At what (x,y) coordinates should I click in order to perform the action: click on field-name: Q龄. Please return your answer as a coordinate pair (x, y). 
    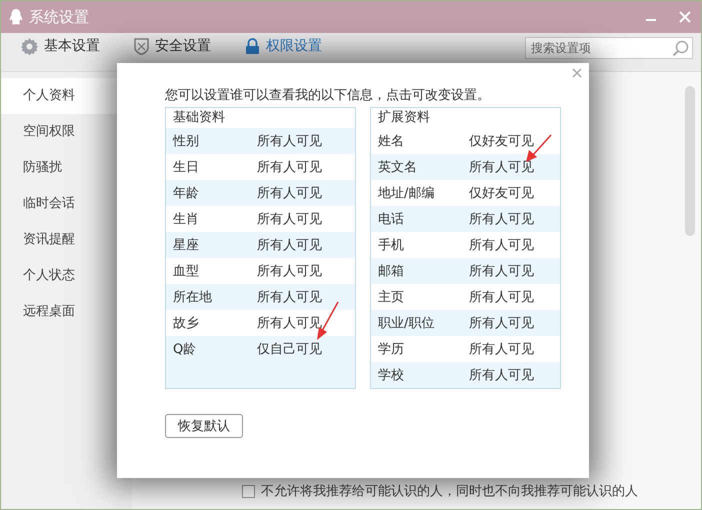
    Looking at the image, I should click on (184, 349).